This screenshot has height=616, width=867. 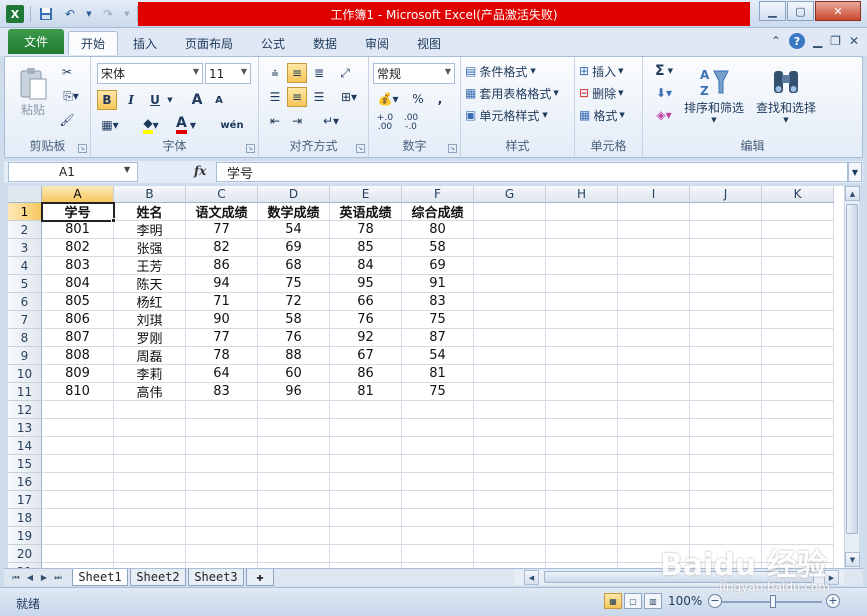 What do you see at coordinates (438, 212) in the screenshot?
I see `grid-cell: 综合成绩` at bounding box center [438, 212].